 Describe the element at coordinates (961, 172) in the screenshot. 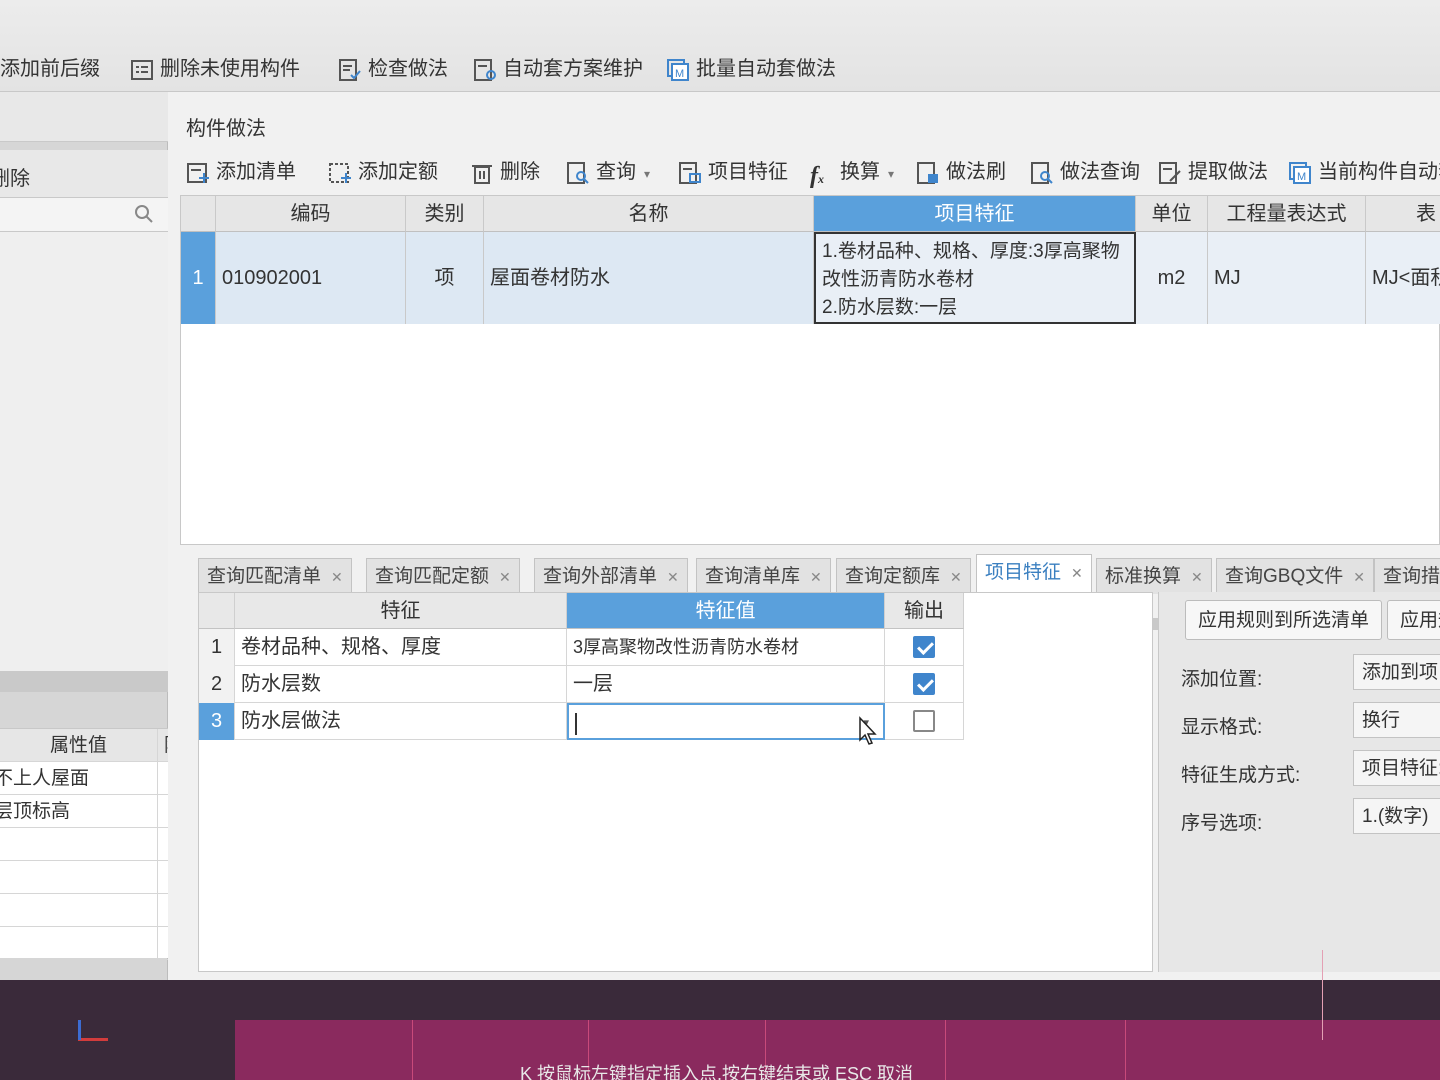

I see `method-brush-button: 做法刷` at that location.